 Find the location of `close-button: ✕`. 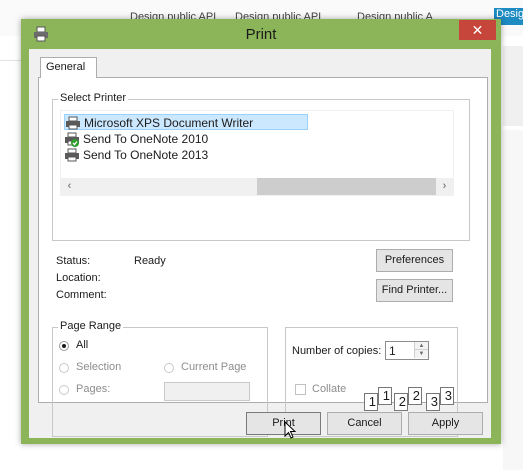

close-button: ✕ is located at coordinates (477, 30).